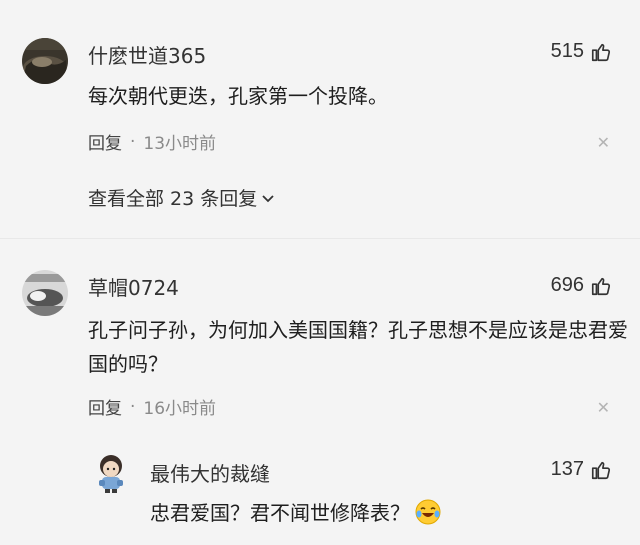  I want to click on like-count: 696, so click(567, 285).